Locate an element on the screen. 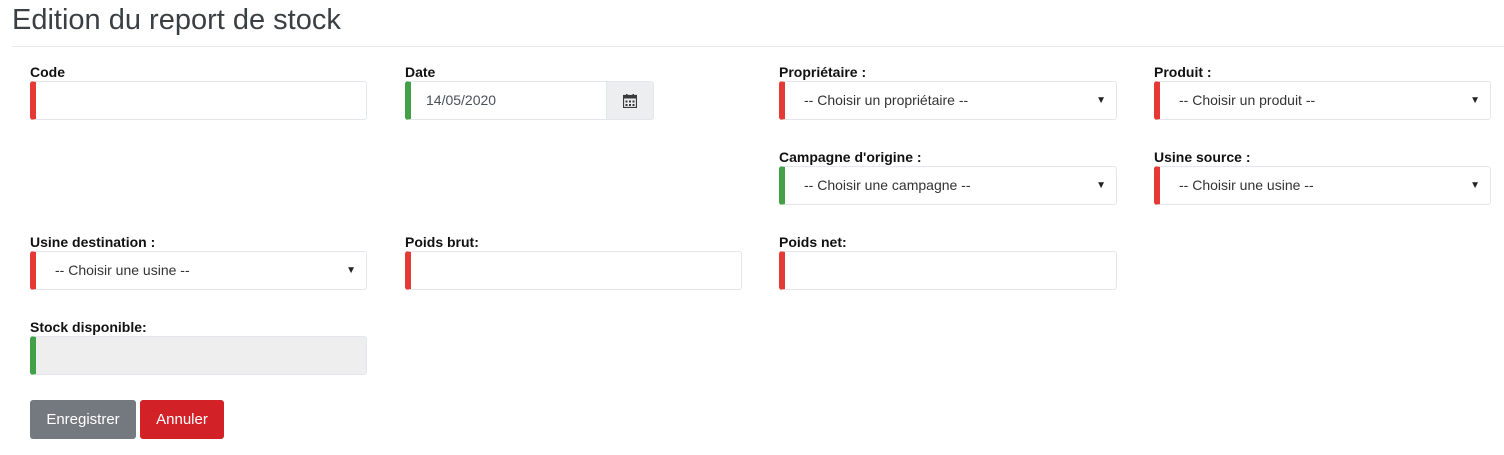  campagne-select: -- Choisir une campagne -- ▼ is located at coordinates (948, 185).